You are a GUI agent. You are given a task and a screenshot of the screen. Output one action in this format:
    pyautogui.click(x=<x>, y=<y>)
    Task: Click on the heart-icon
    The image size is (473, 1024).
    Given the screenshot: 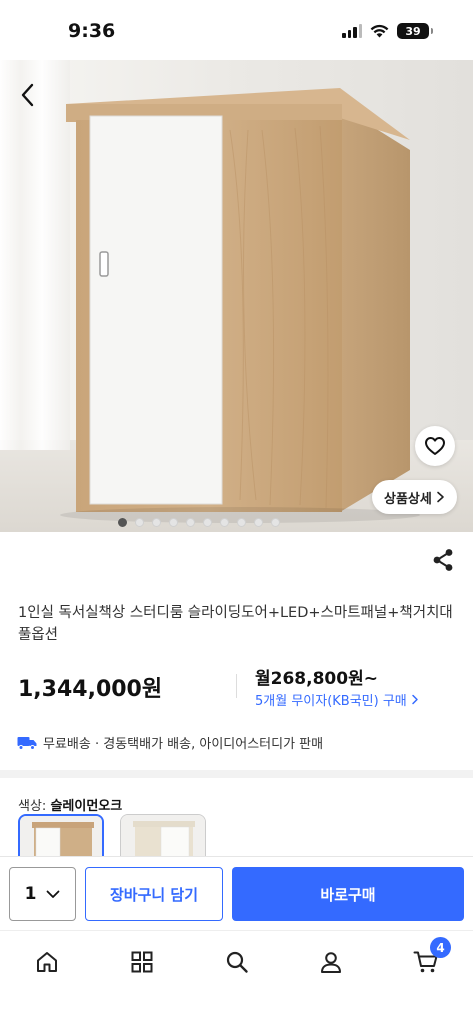 What is the action you would take?
    pyautogui.click(x=435, y=446)
    